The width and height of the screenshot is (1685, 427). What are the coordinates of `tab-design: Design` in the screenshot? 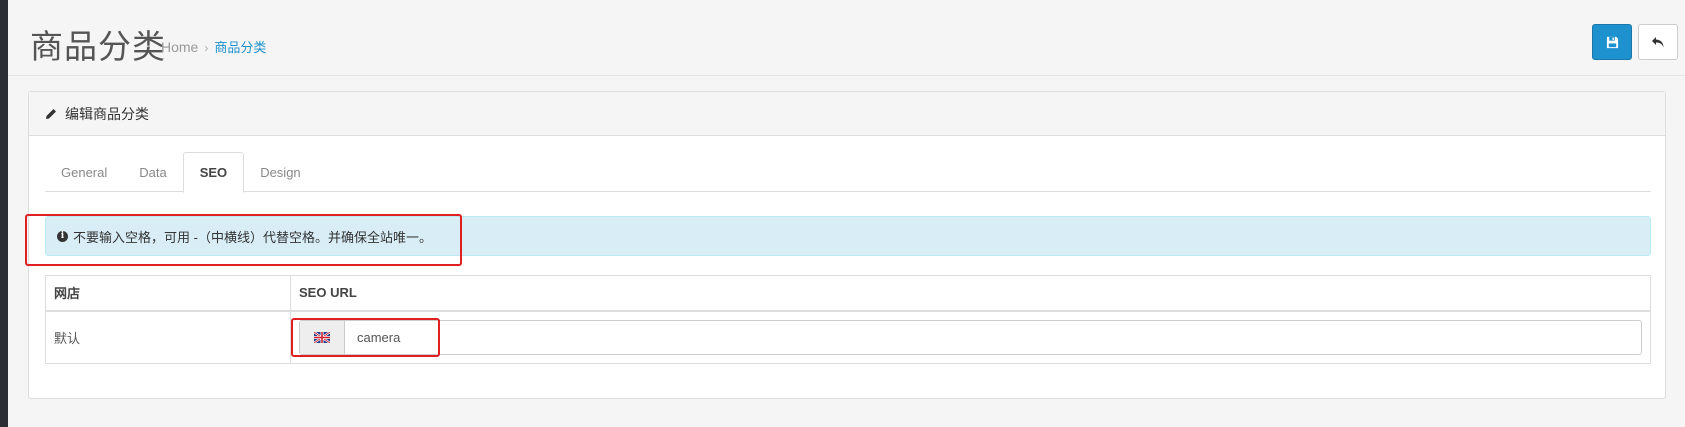 It's located at (280, 172).